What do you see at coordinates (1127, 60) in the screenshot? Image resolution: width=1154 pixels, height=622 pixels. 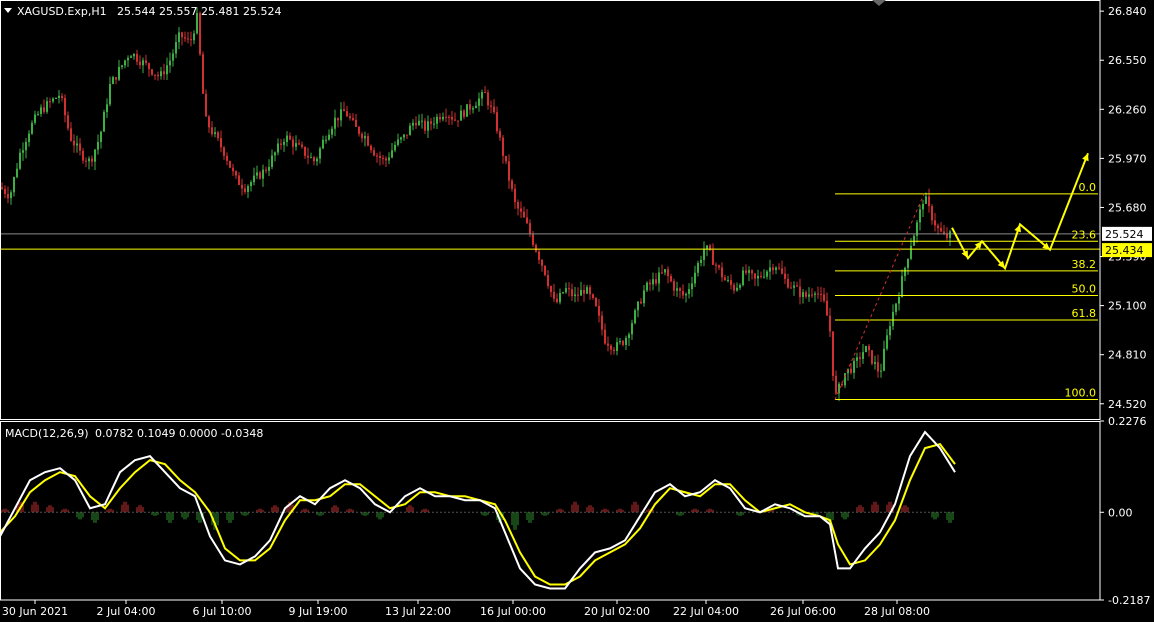 I see `price-y-tick-label: 26.550` at bounding box center [1127, 60].